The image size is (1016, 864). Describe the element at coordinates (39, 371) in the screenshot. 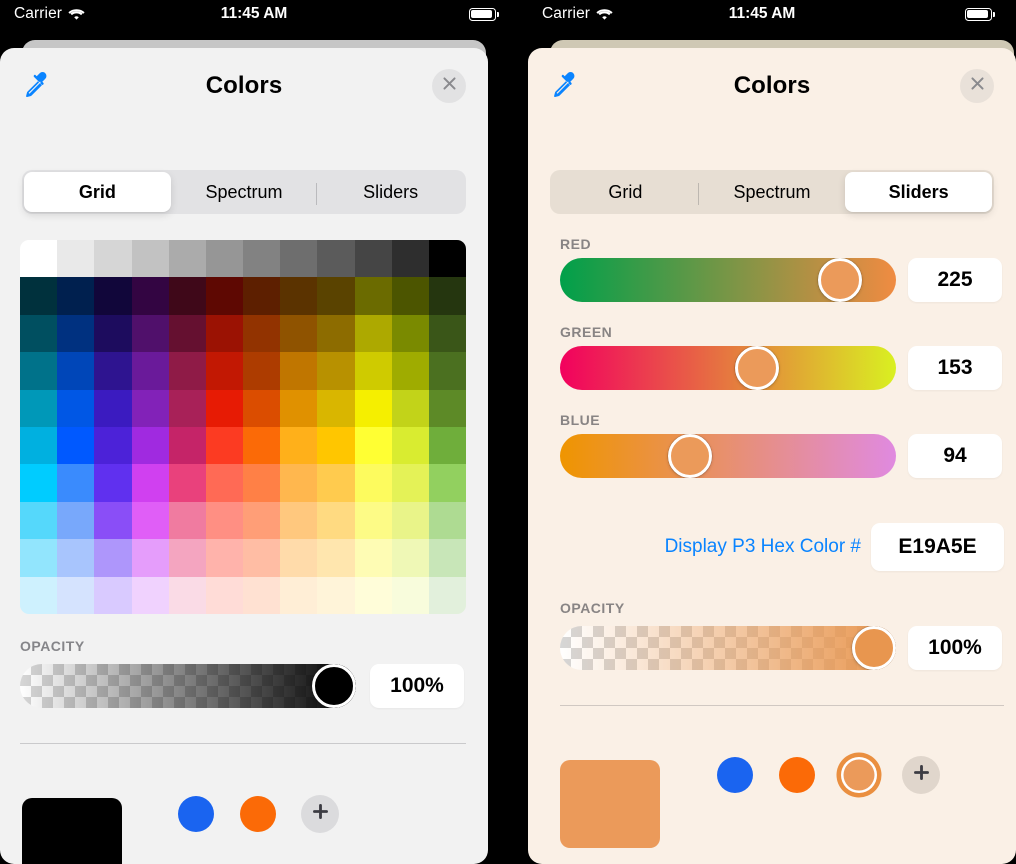

I see `color-swatch-r3-c0` at that location.